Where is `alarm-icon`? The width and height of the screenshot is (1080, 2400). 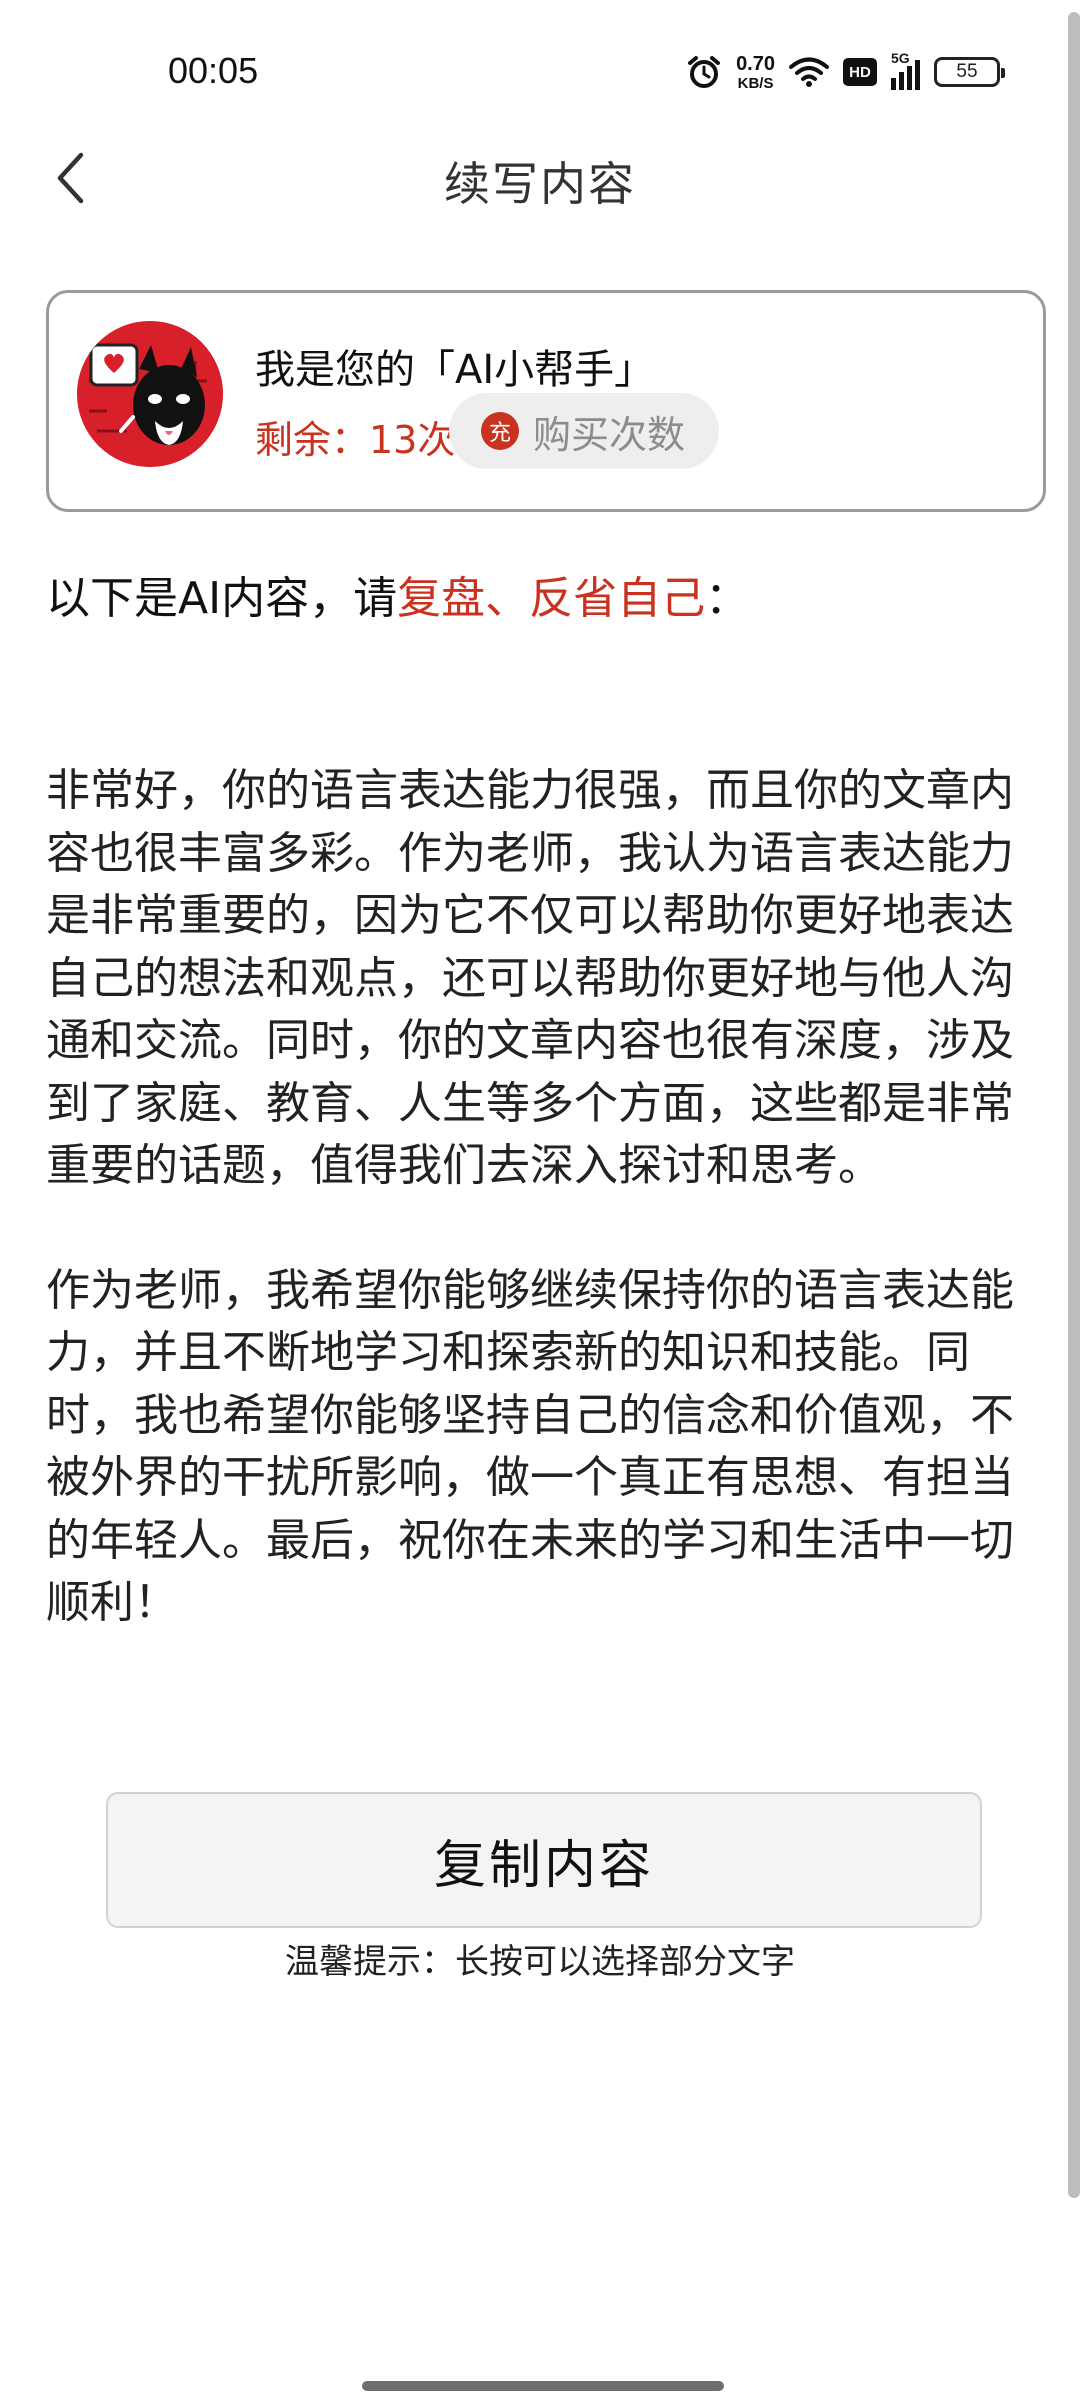
alarm-icon is located at coordinates (704, 72).